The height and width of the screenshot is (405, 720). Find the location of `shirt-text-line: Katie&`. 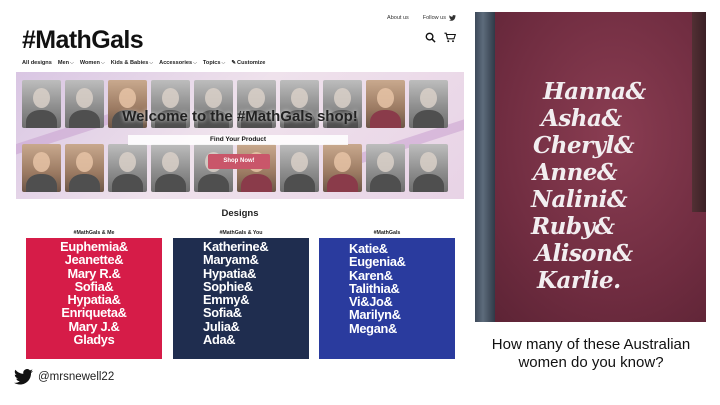

shirt-text-line: Katie& is located at coordinates (368, 248).